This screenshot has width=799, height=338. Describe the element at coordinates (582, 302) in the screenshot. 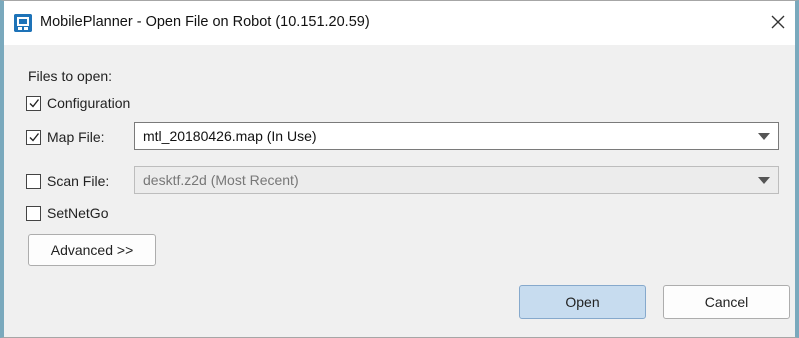

I see `open-button: Open` at that location.